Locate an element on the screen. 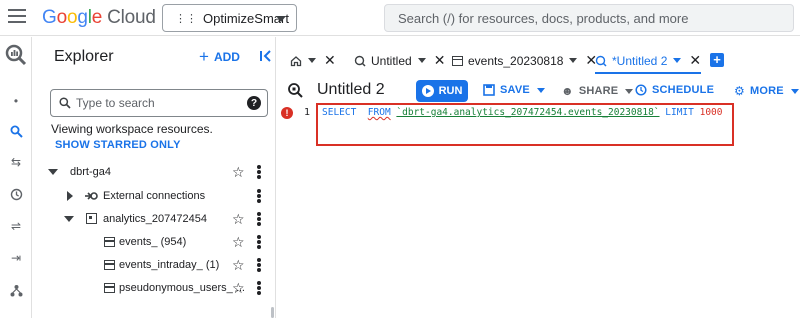 The height and width of the screenshot is (318, 800). left-rail: • ⇆ ⇌ ⇥ is located at coordinates (16, 177).